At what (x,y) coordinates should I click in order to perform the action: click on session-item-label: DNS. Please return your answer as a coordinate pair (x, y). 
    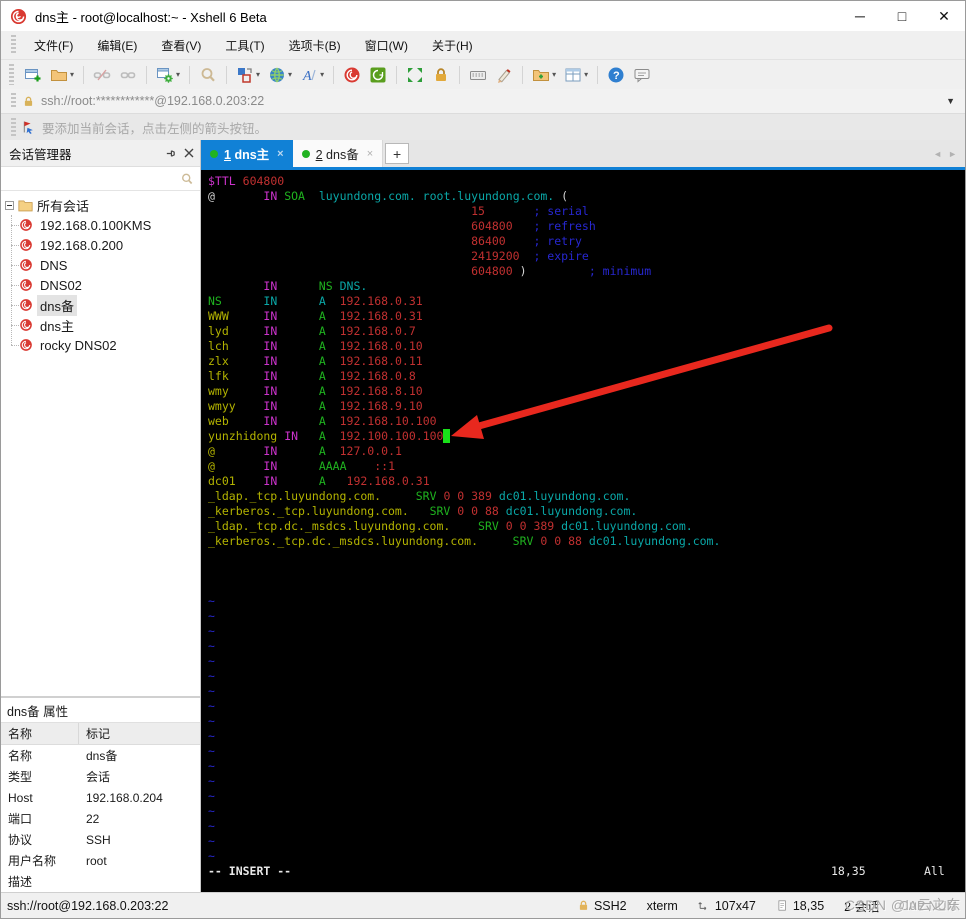
    Looking at the image, I should click on (54, 265).